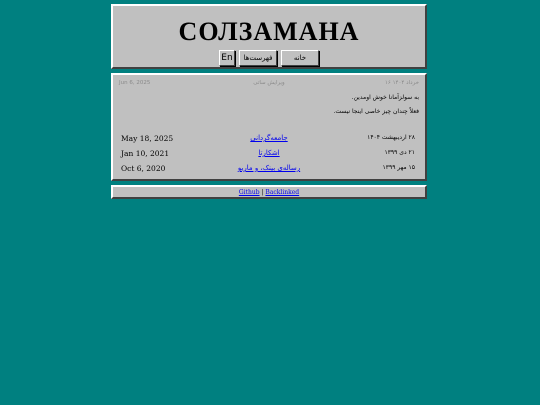 This screenshot has width=540, height=405. I want to click on github-link: Github, so click(249, 192).